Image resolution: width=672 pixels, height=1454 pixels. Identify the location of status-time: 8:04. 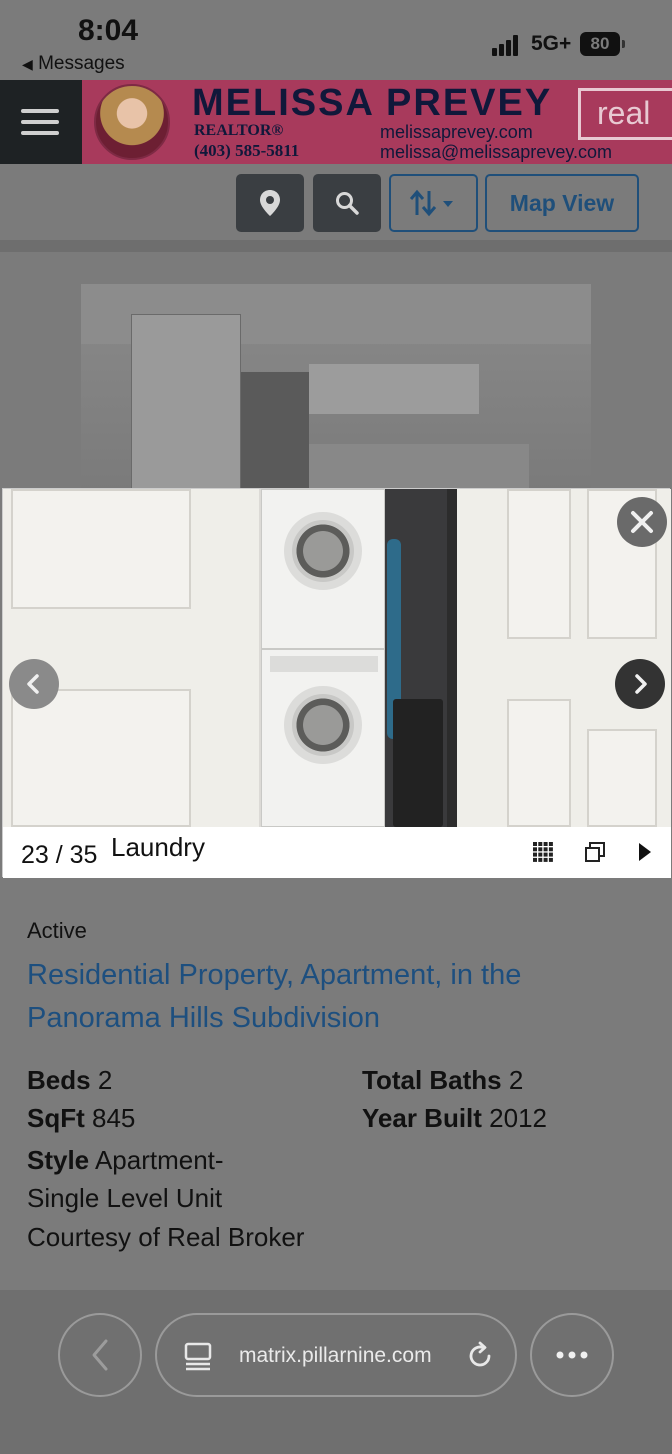
(108, 30).